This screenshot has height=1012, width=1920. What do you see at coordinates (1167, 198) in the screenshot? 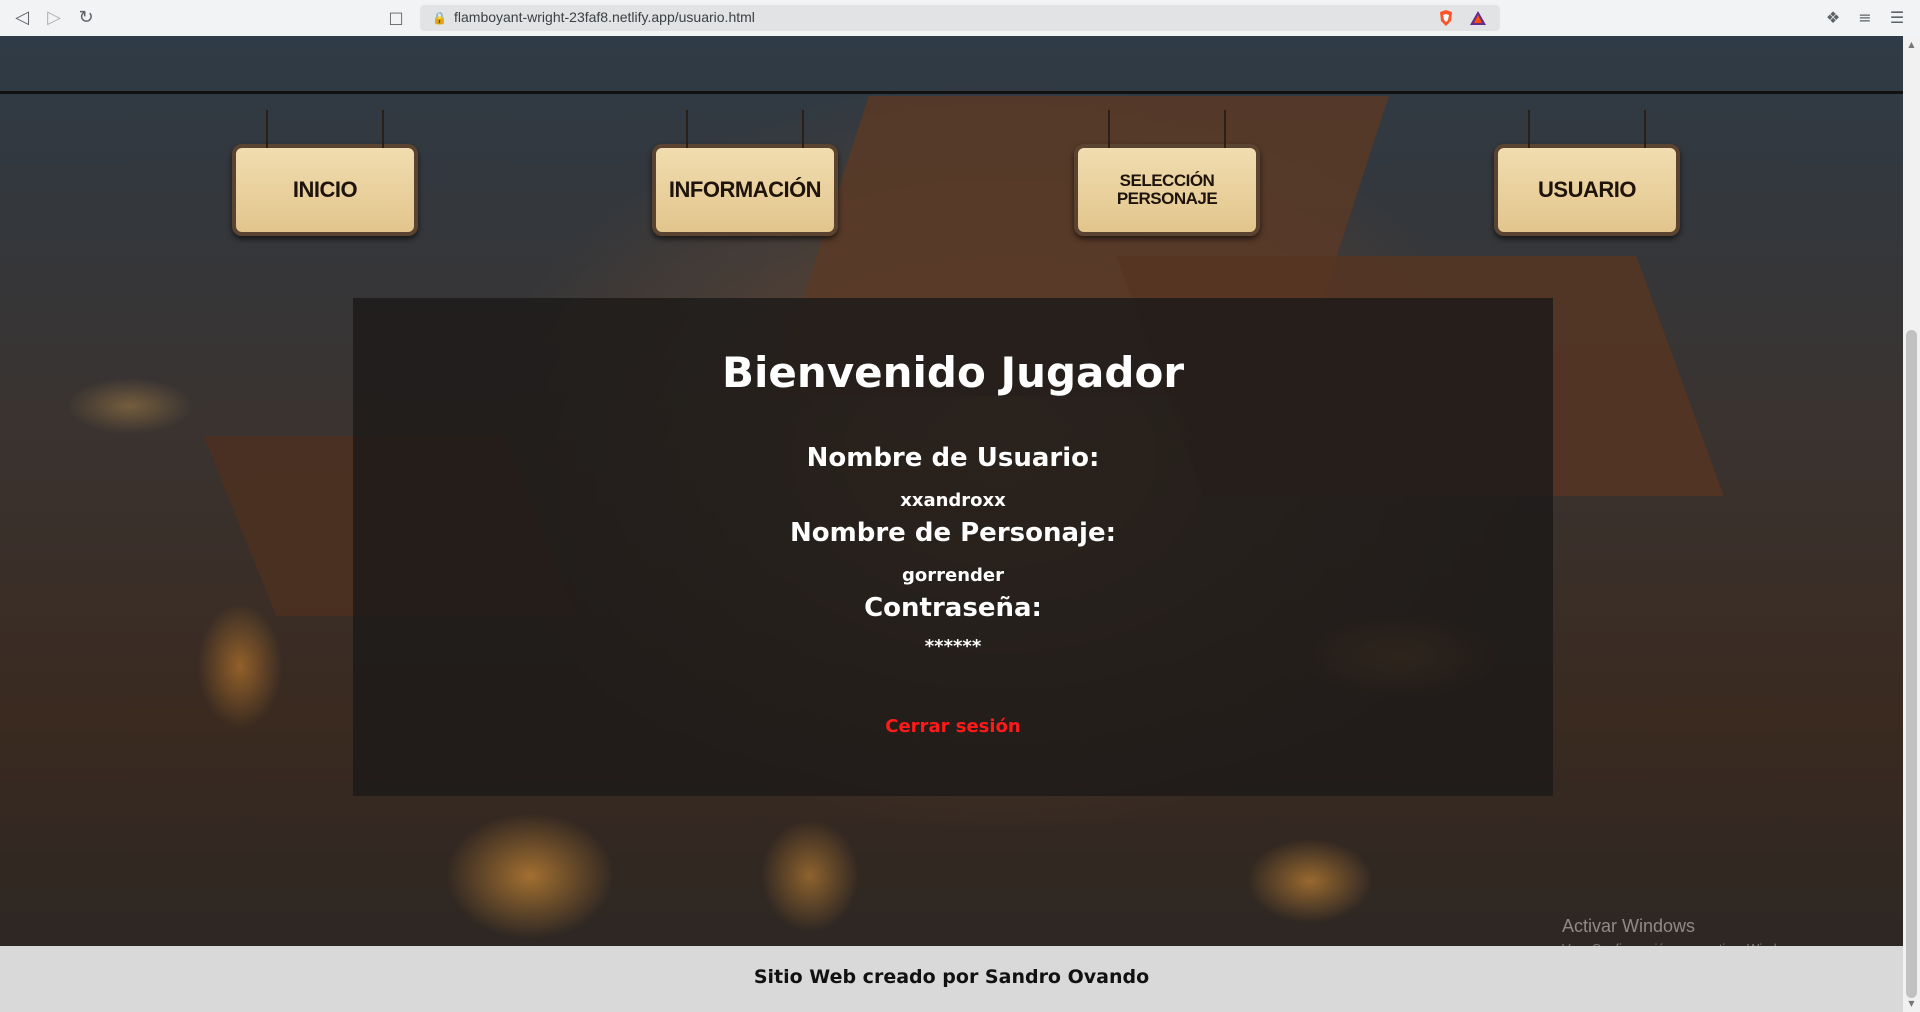
I see `nav-seleccion-line2: PERSONAJE` at bounding box center [1167, 198].